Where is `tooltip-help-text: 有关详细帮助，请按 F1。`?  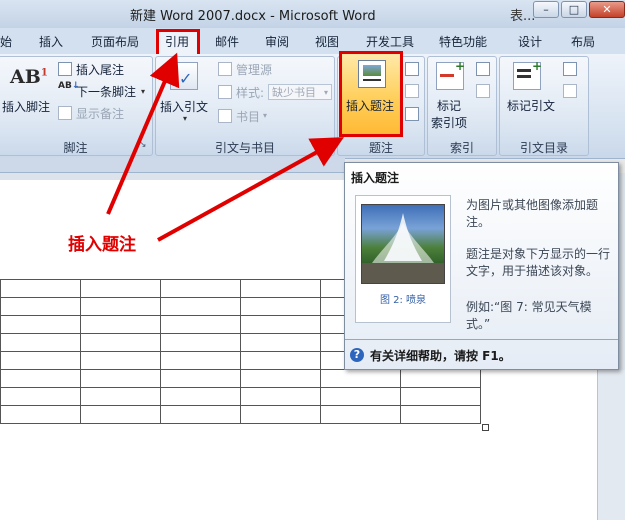
tooltip-help-text: 有关详细帮助，请按 F1。 is located at coordinates (440, 356).